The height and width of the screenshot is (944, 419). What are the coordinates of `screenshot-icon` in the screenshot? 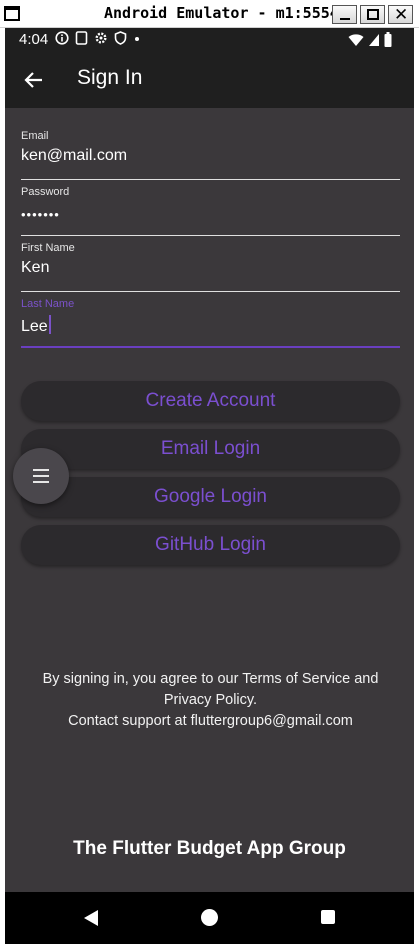 It's located at (81, 40).